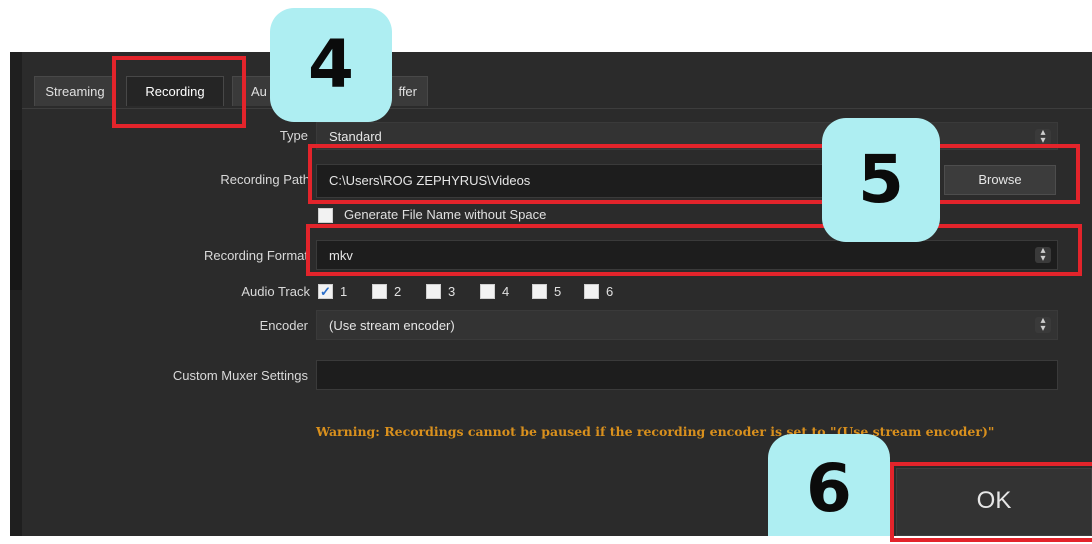 This screenshot has height=544, width=1092. I want to click on tab-streaming: Streaming, so click(75, 91).